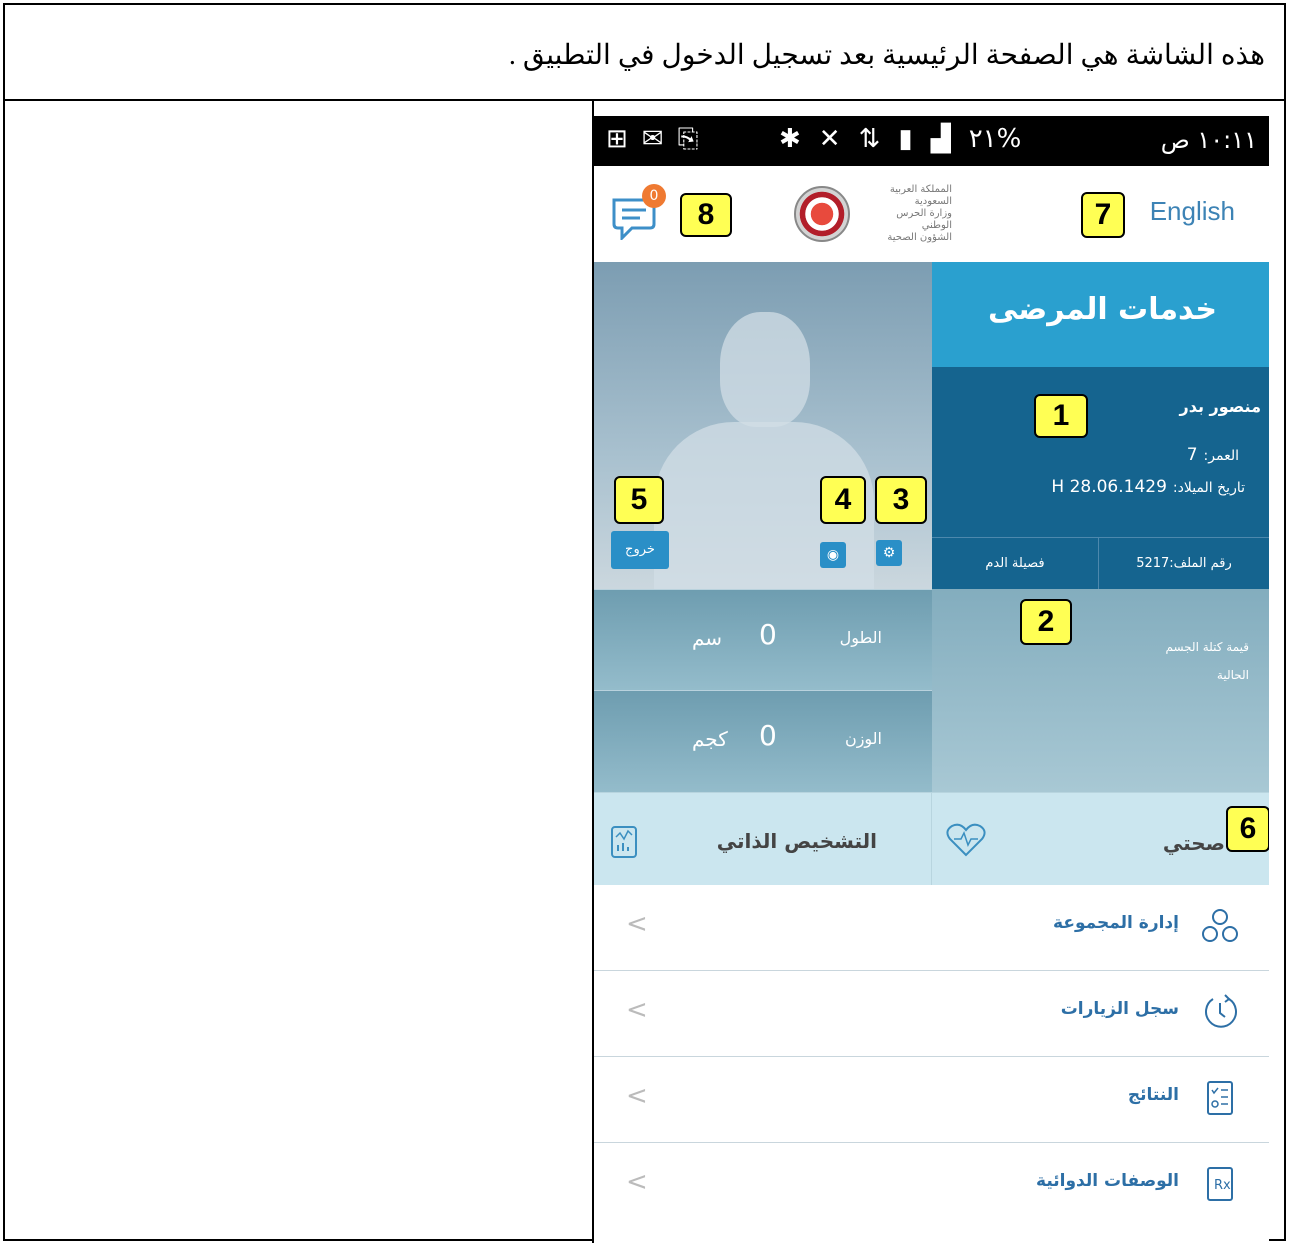 The height and width of the screenshot is (1243, 1290). What do you see at coordinates (624, 842) in the screenshot?
I see `chart-icon` at bounding box center [624, 842].